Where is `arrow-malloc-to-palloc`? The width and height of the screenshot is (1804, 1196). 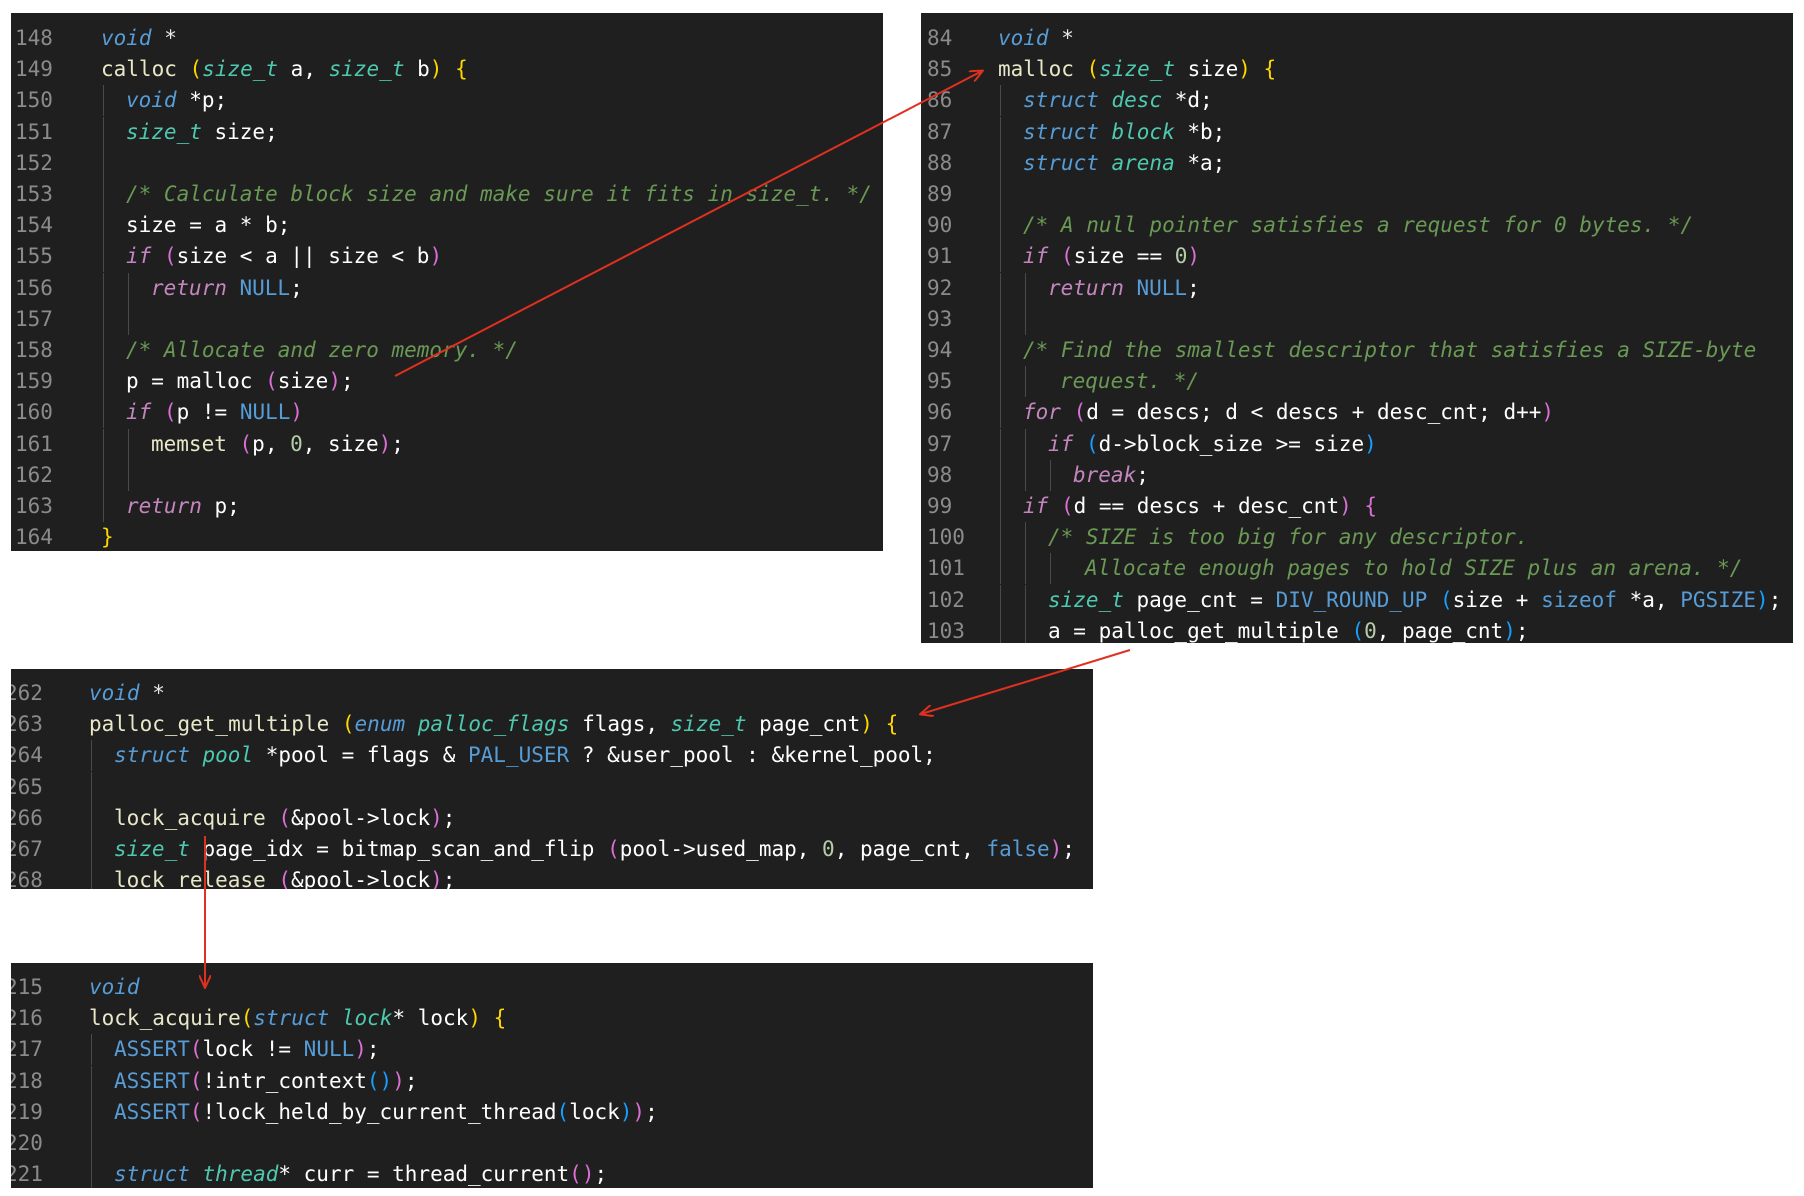
arrow-malloc-to-palloc is located at coordinates (1026, 681).